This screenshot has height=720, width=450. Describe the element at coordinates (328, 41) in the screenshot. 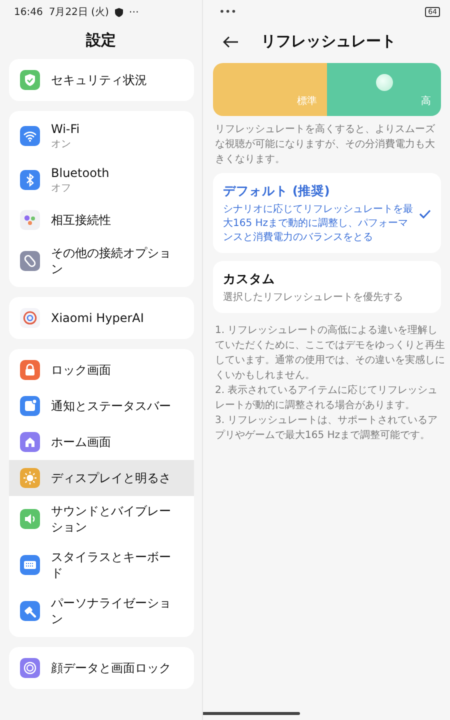

I see `page-title: リフレッシュレート` at that location.